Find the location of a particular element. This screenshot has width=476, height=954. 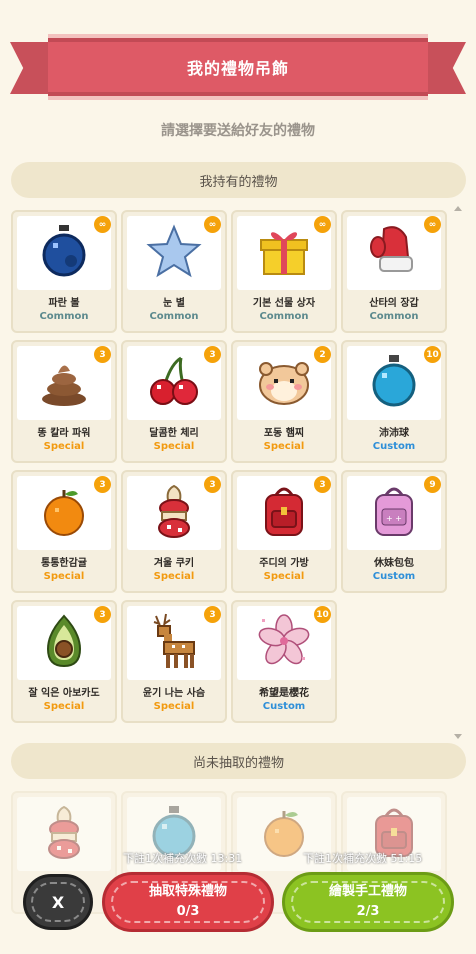

draw-custom-count: 2/3 is located at coordinates (368, 911).